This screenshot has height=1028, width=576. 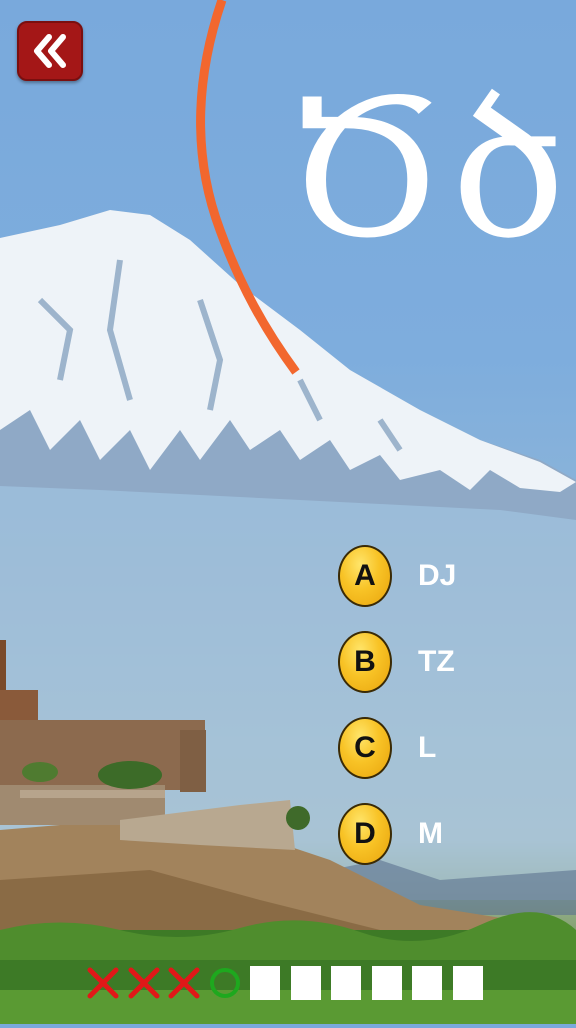 I want to click on option-c-label: L, so click(x=427, y=748).